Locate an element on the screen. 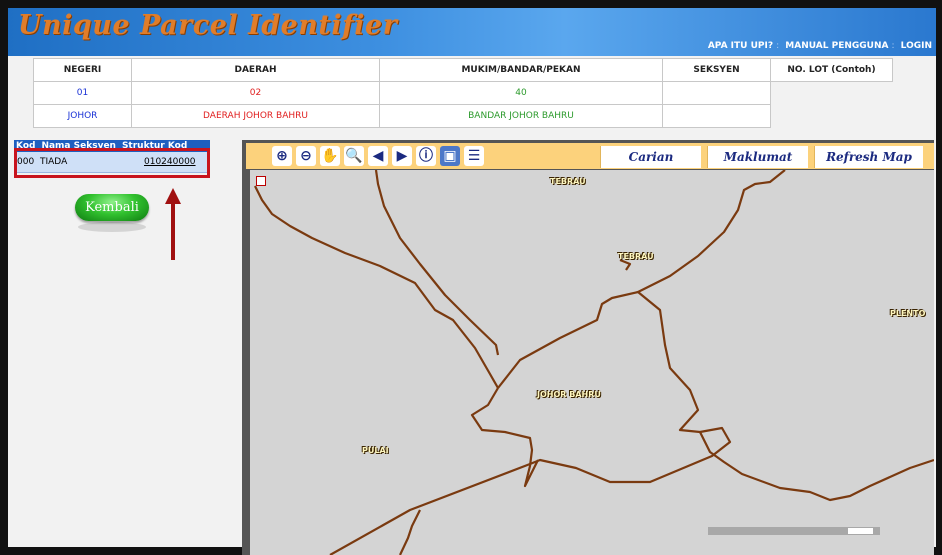 The image size is (942, 555). header-mukim: MUKIM/BANDAR/PEKAN is located at coordinates (521, 70).